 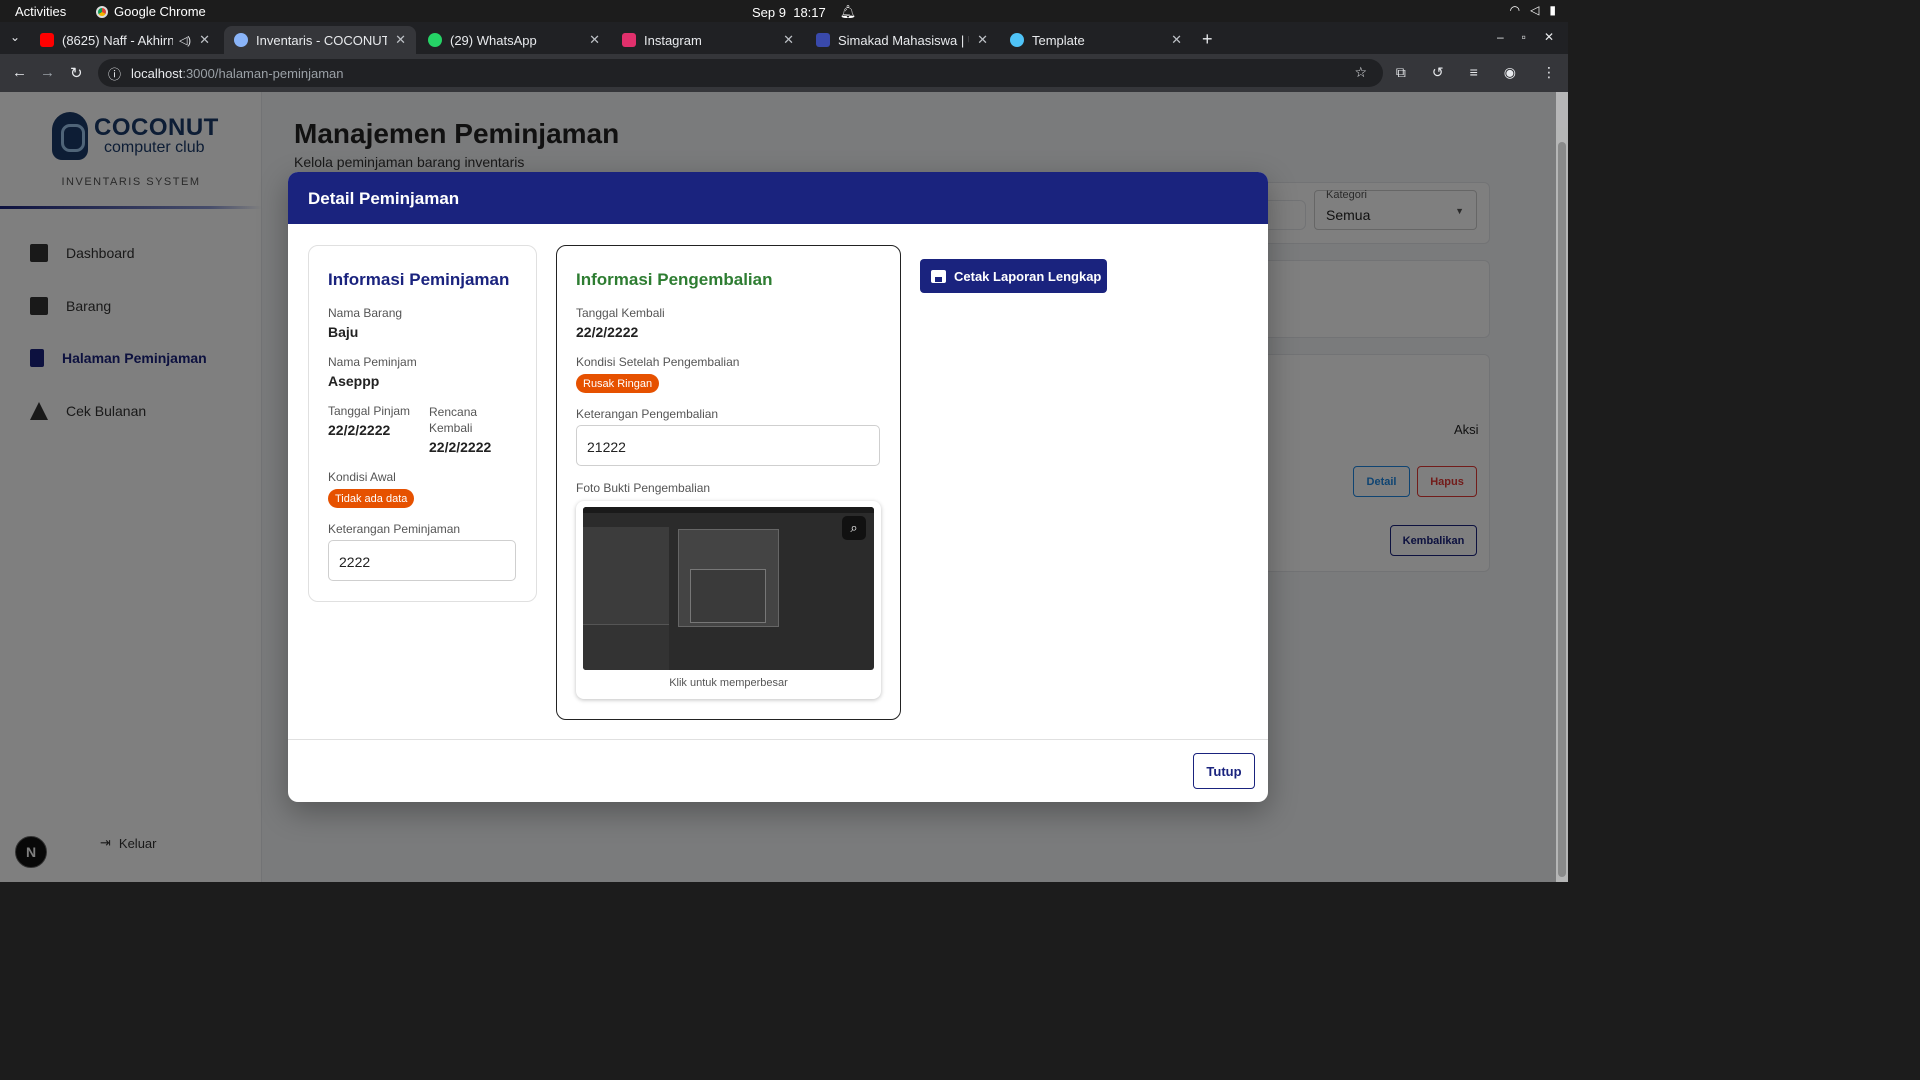 What do you see at coordinates (1438, 72) in the screenshot?
I see `history-icon: ↺` at bounding box center [1438, 72].